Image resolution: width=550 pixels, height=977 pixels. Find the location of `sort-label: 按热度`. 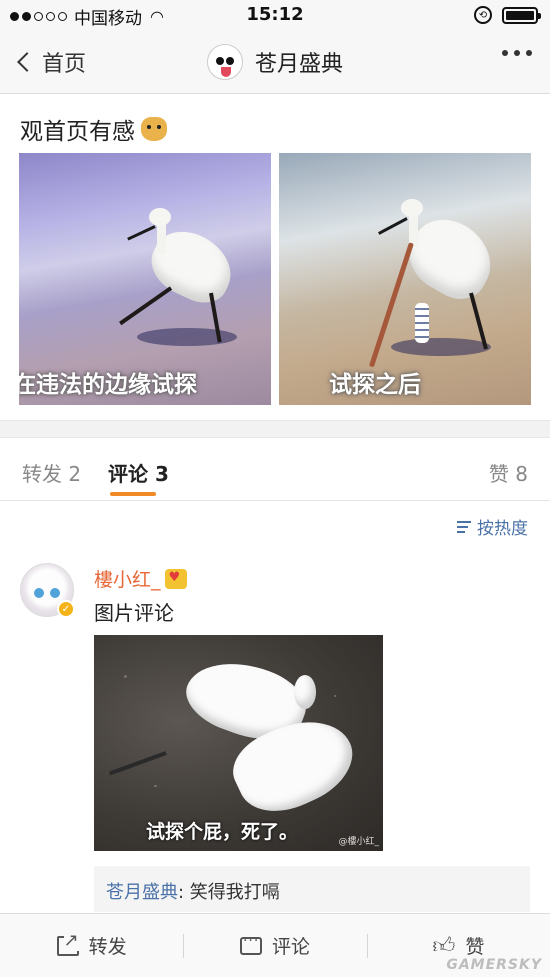

sort-label: 按热度 is located at coordinates (502, 529).